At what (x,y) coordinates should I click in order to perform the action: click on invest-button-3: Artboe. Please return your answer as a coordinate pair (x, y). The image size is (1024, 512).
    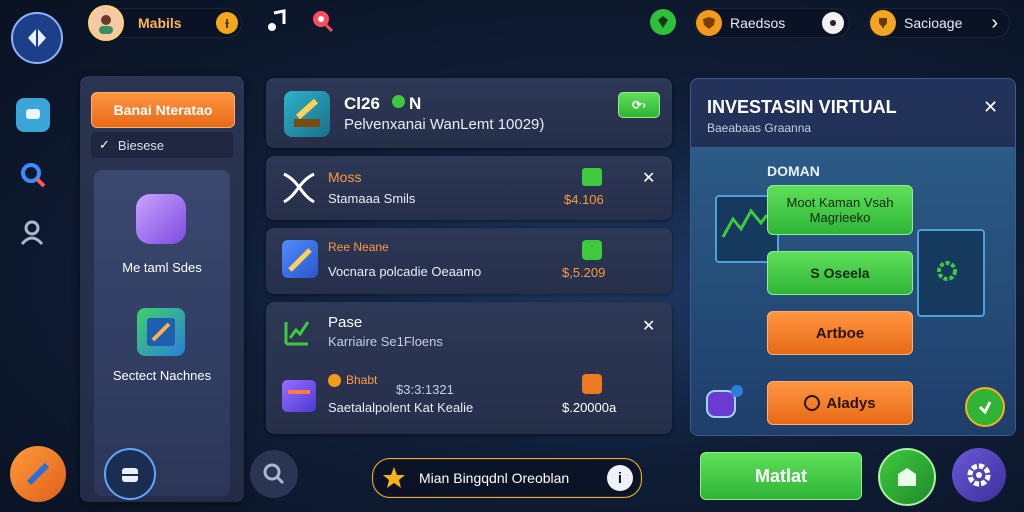
    Looking at the image, I should click on (840, 333).